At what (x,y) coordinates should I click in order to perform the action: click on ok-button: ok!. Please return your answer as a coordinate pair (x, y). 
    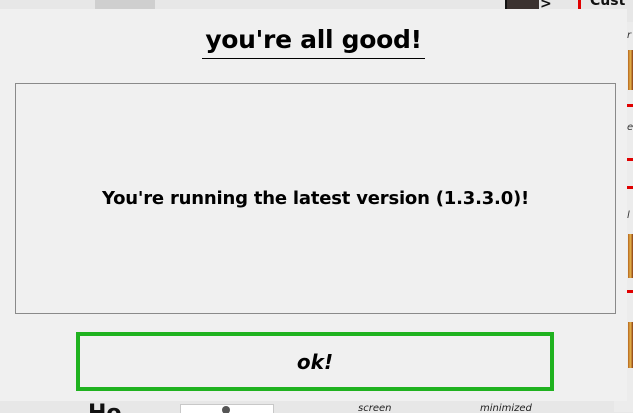
    Looking at the image, I should click on (315, 361).